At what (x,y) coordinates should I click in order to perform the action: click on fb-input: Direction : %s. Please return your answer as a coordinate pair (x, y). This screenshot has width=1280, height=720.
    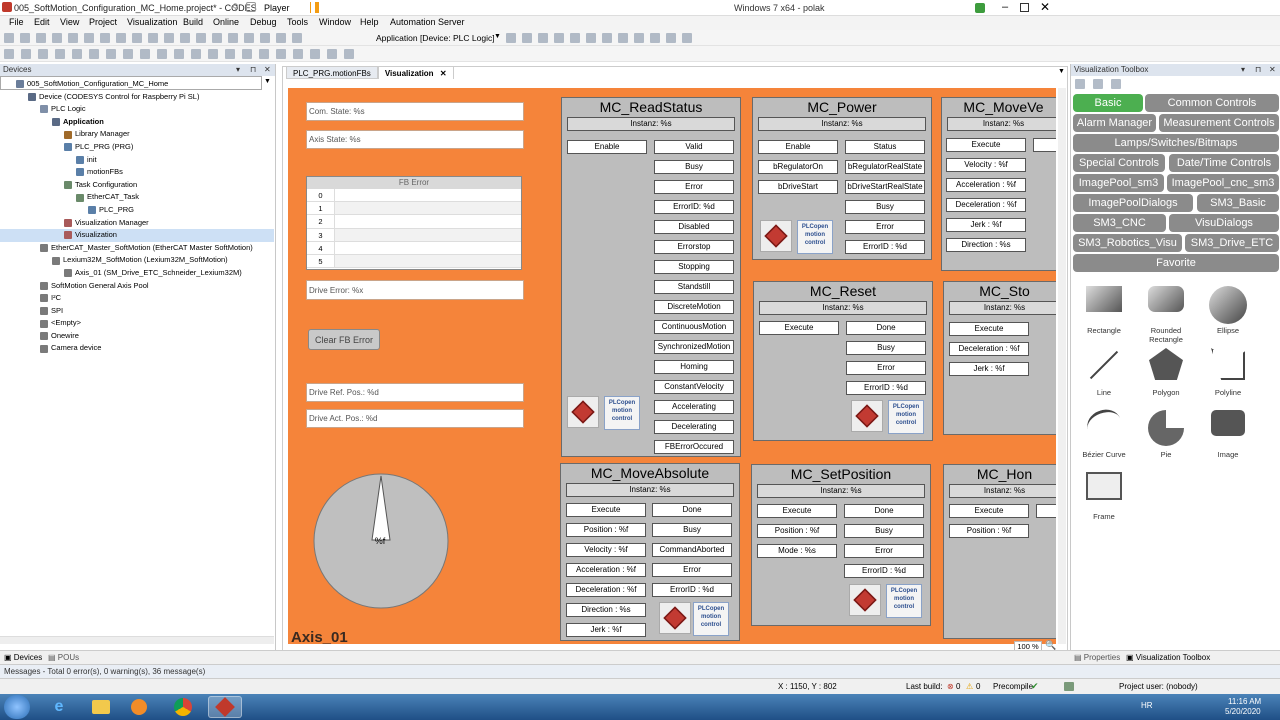
    Looking at the image, I should click on (606, 610).